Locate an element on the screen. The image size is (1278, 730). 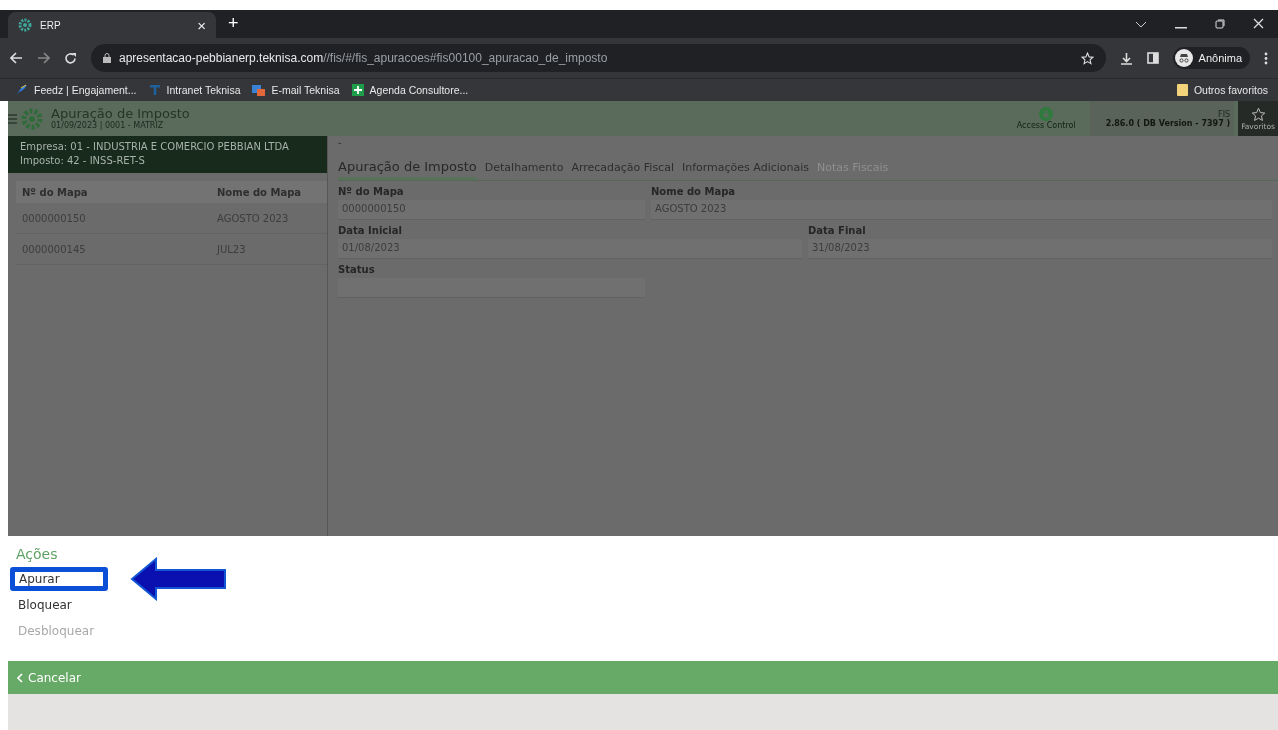
chevron-down-icon is located at coordinates (1141, 25).